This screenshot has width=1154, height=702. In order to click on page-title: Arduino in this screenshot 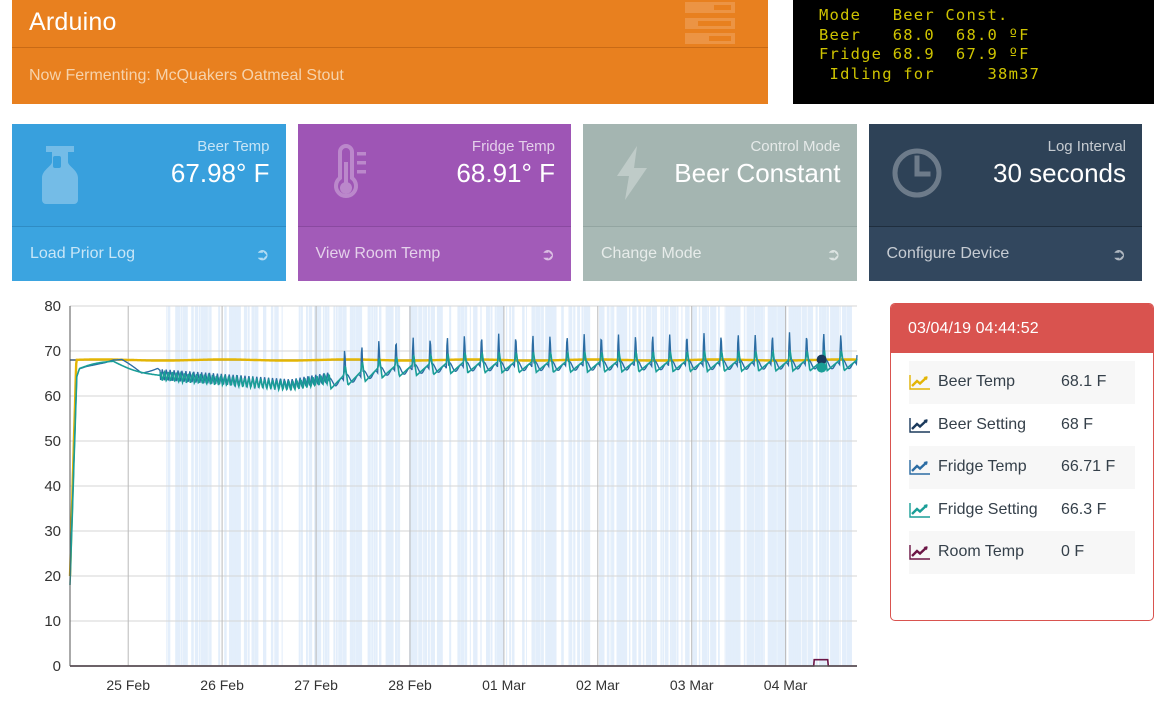, I will do `click(73, 22)`.